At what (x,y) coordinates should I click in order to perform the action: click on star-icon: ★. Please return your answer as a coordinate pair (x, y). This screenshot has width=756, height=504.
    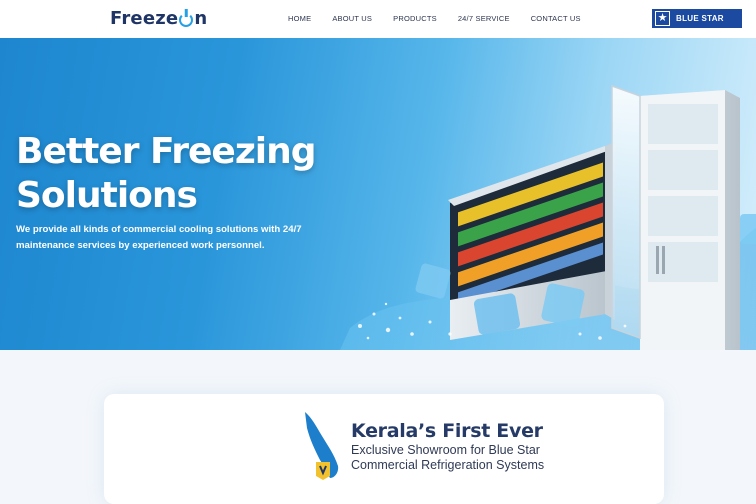
    Looking at the image, I should click on (662, 18).